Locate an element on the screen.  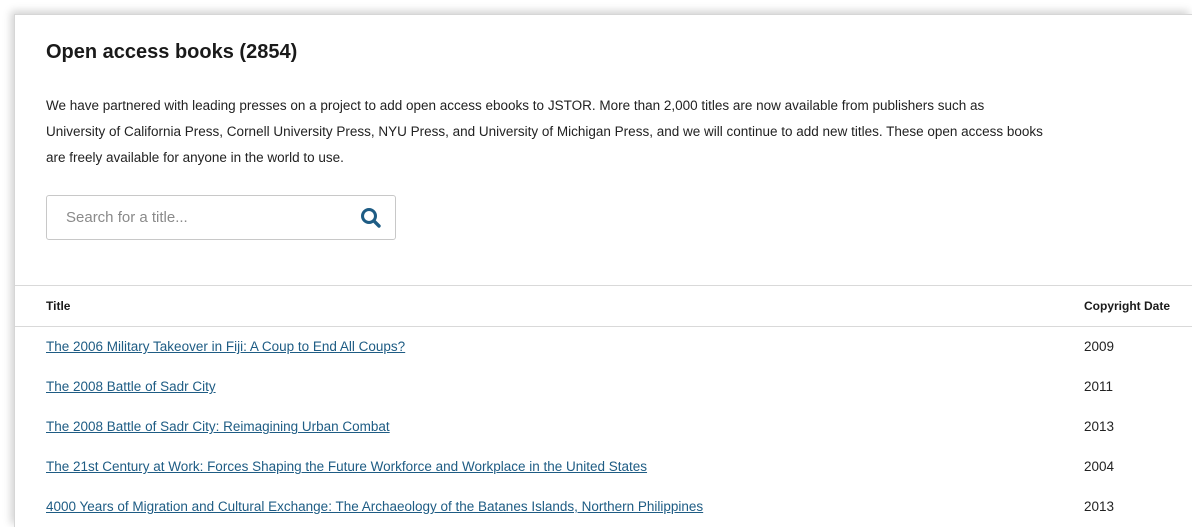
search-icon is located at coordinates (371, 218).